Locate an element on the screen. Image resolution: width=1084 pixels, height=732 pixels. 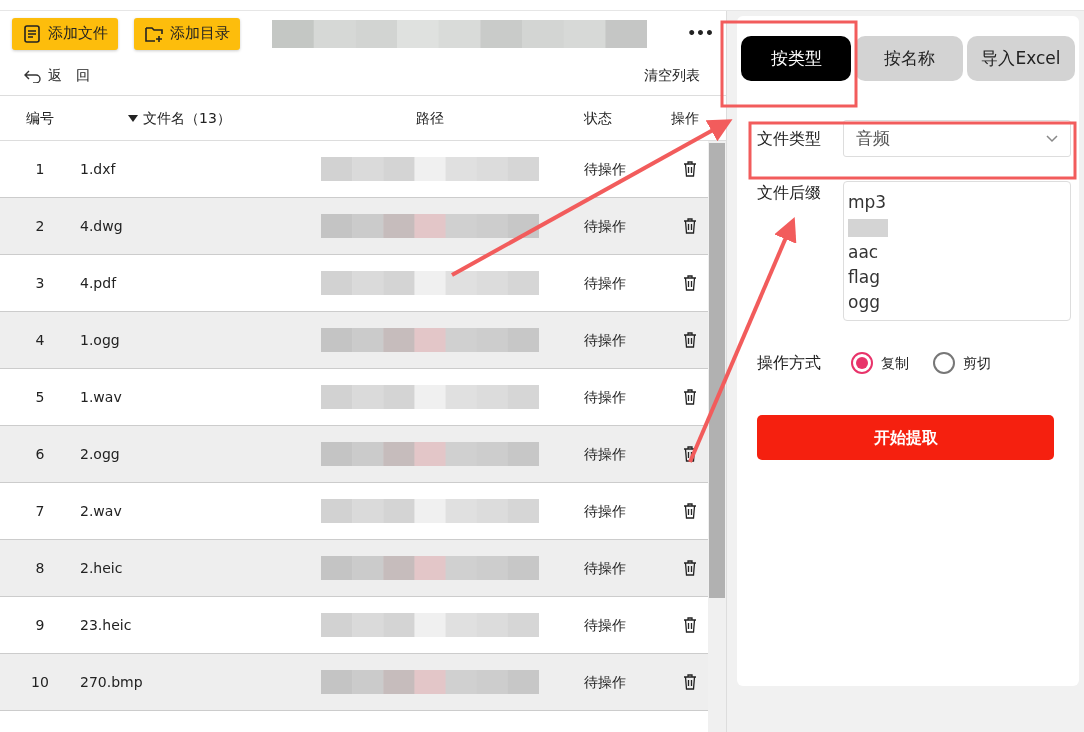
suffix-line: ogg is located at coordinates (864, 302).